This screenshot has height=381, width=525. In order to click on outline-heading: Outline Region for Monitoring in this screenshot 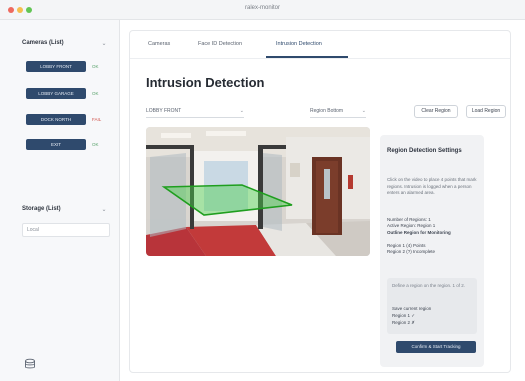, I will do `click(419, 233)`.